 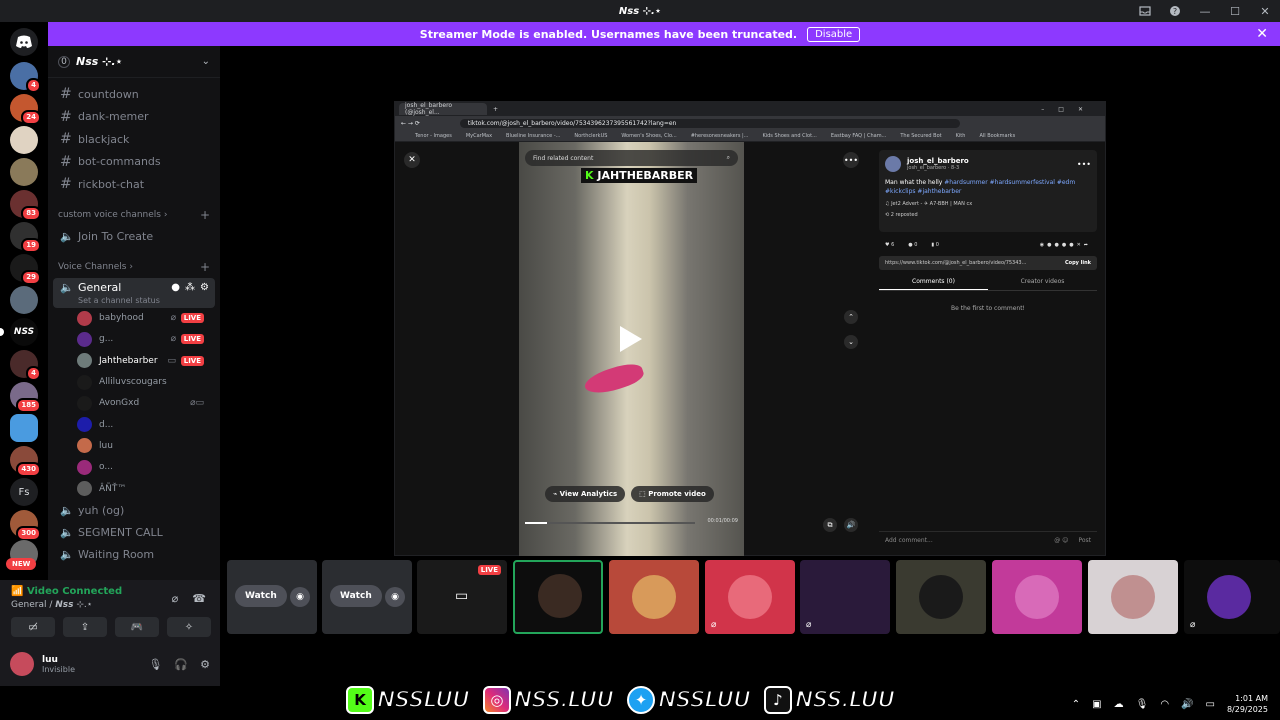 What do you see at coordinates (134, 488) in the screenshot?
I see `voice-member: ÂÑŤ™` at bounding box center [134, 488].